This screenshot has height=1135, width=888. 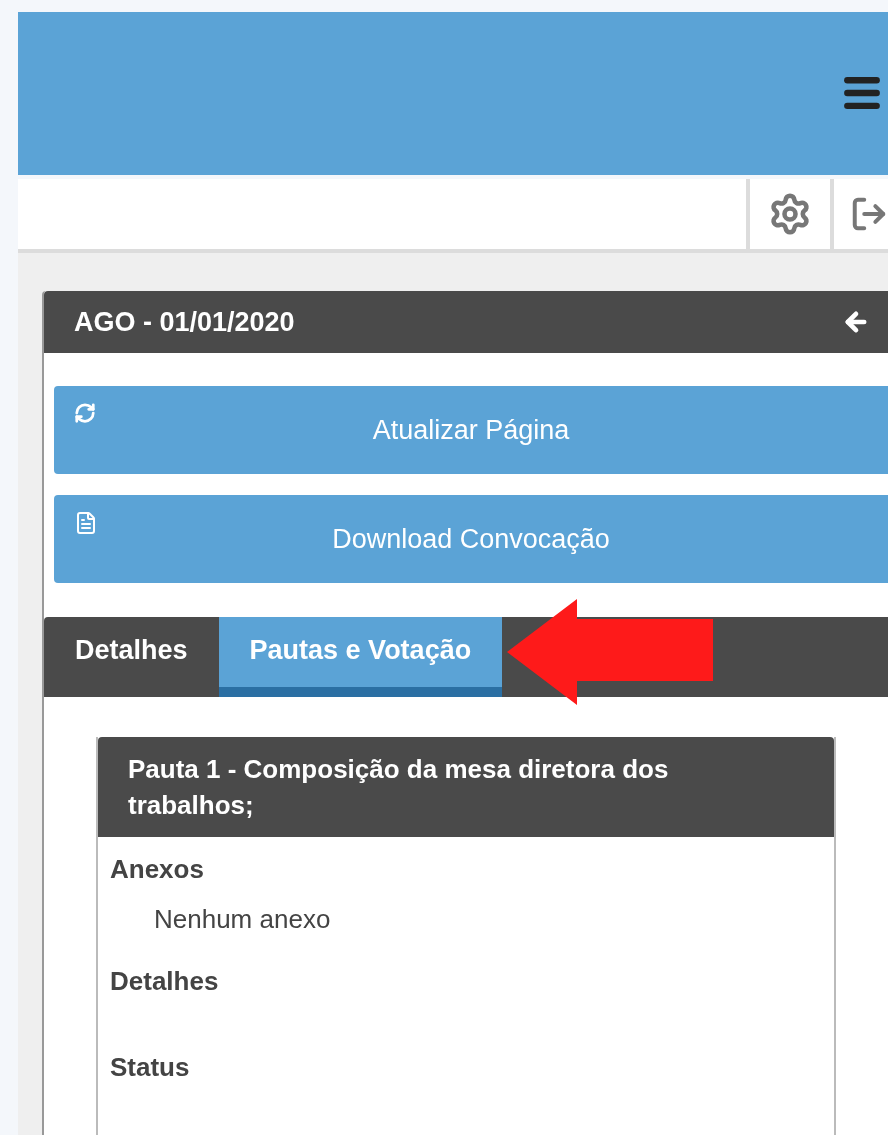 I want to click on action-button: Atualizar Página, so click(x=471, y=430).